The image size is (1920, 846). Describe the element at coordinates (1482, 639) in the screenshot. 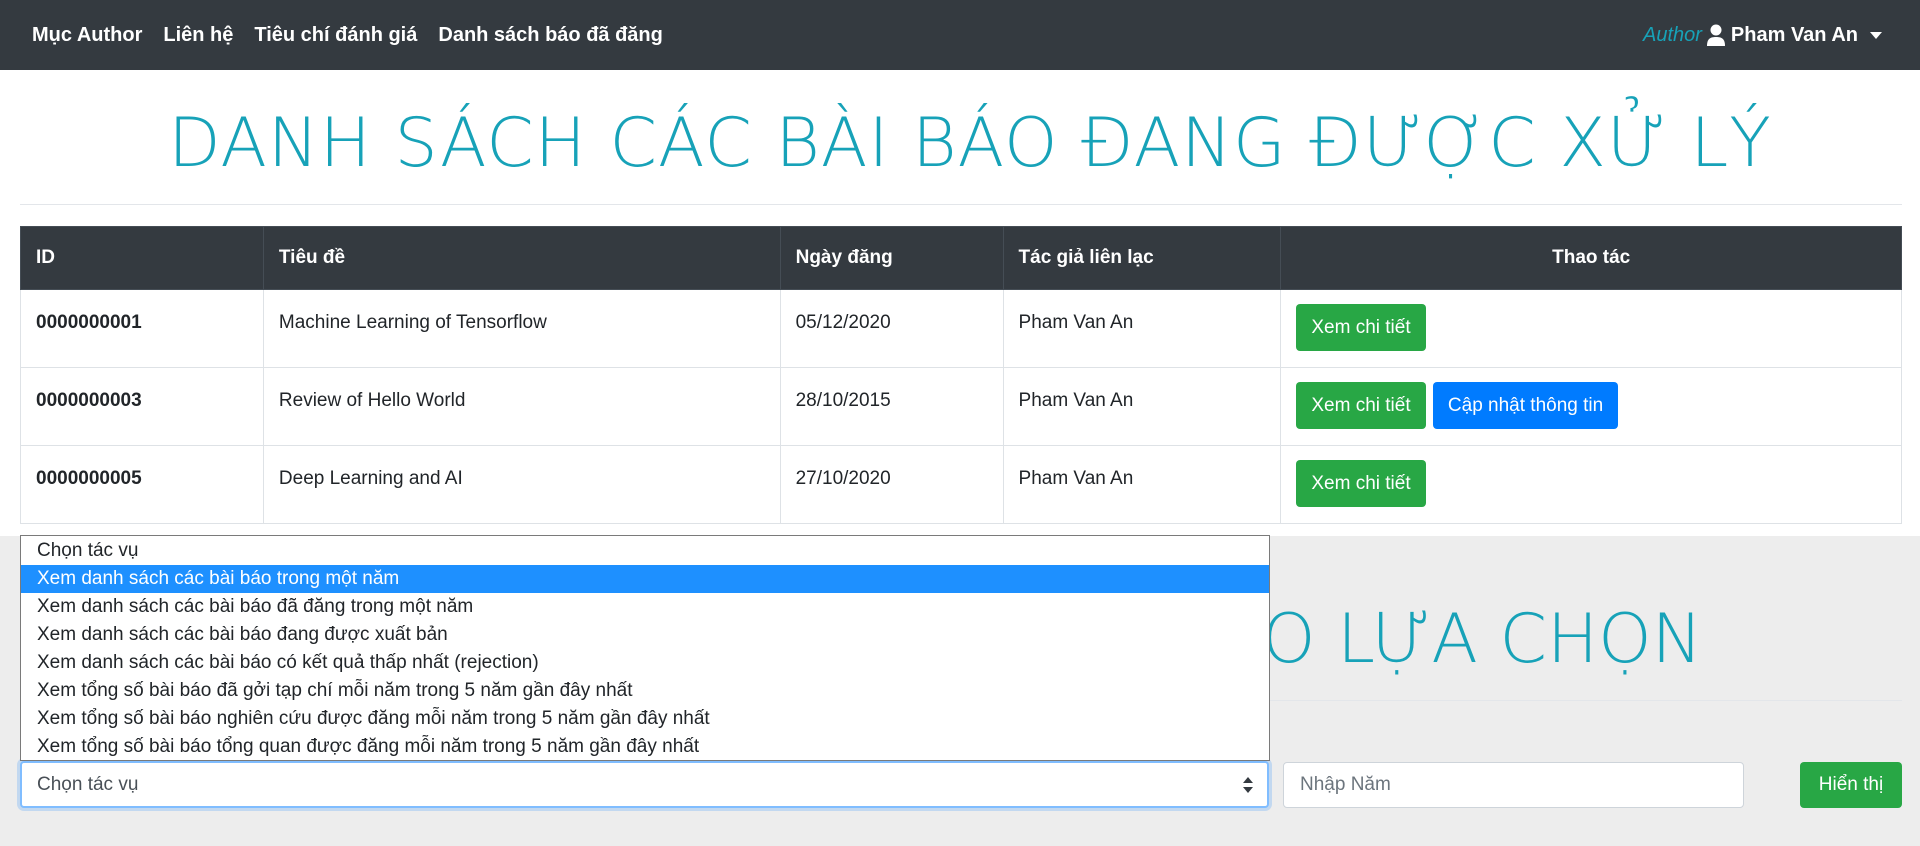

I see `section-title: O LỰA CHỌN` at that location.